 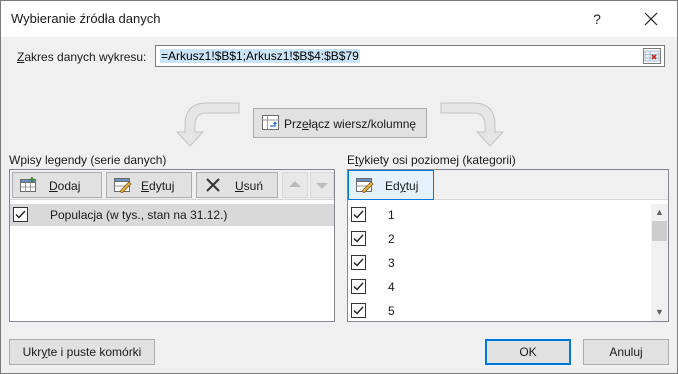 I want to click on title-bar: Wybieranie źródła danych ?, so click(x=339, y=19).